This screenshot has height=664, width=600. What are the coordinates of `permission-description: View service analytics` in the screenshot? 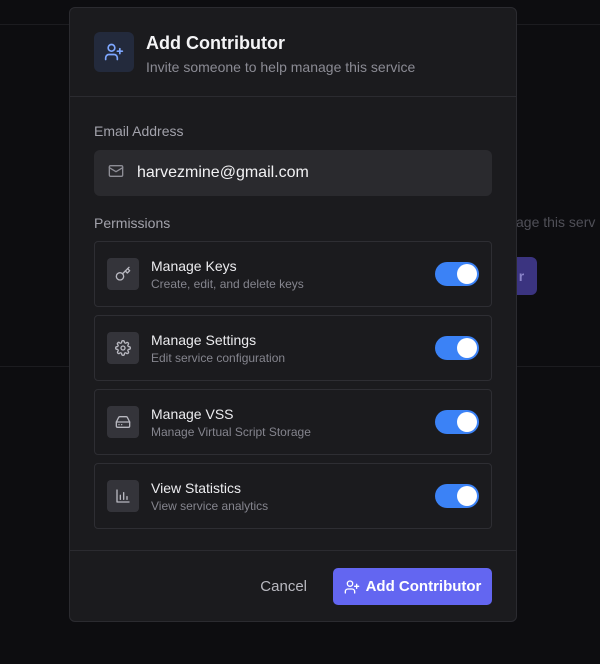 It's located at (210, 505).